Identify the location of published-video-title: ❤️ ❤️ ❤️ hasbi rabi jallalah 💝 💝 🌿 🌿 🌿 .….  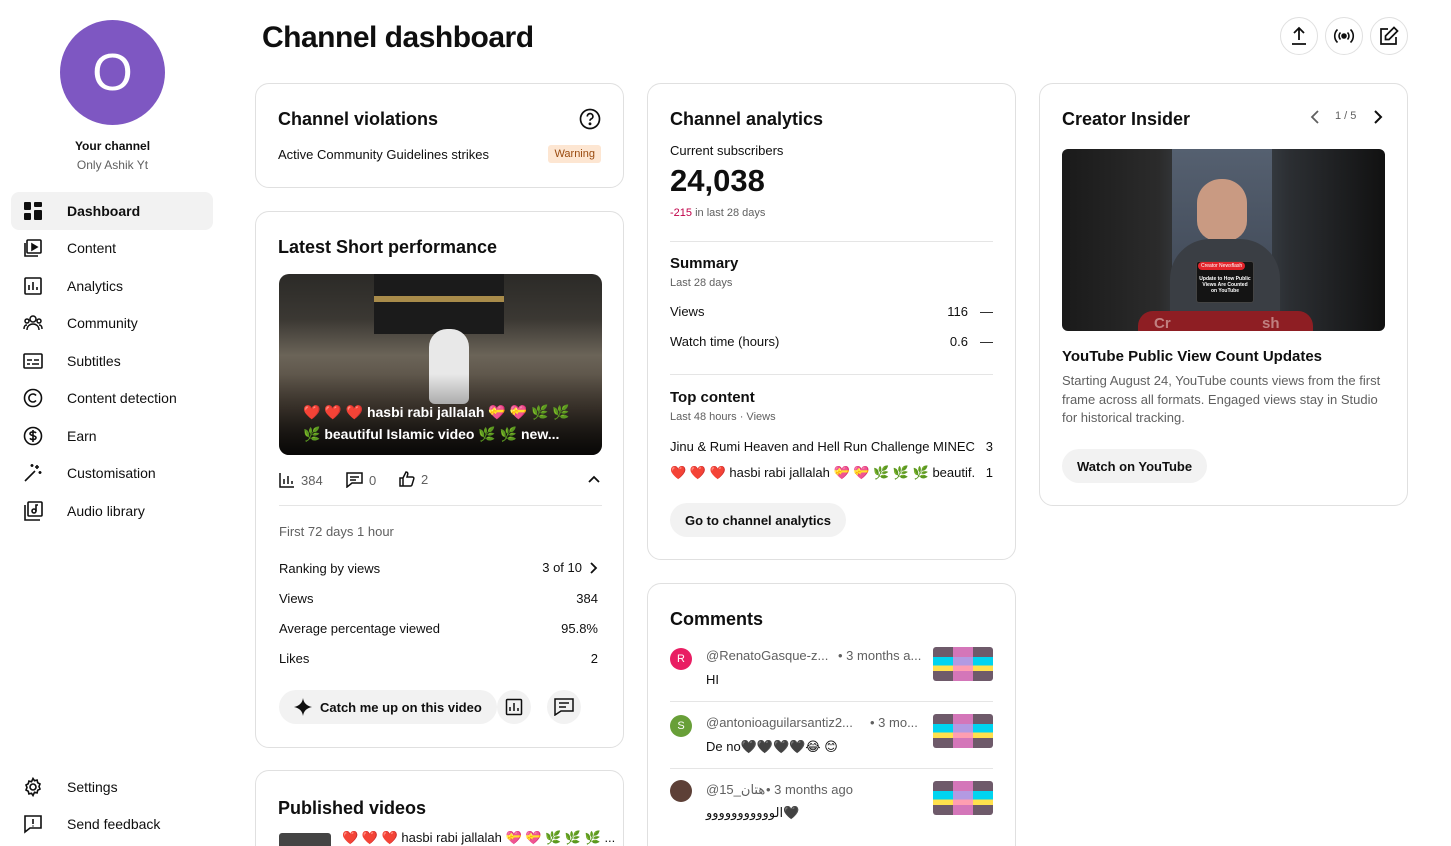
(478, 838).